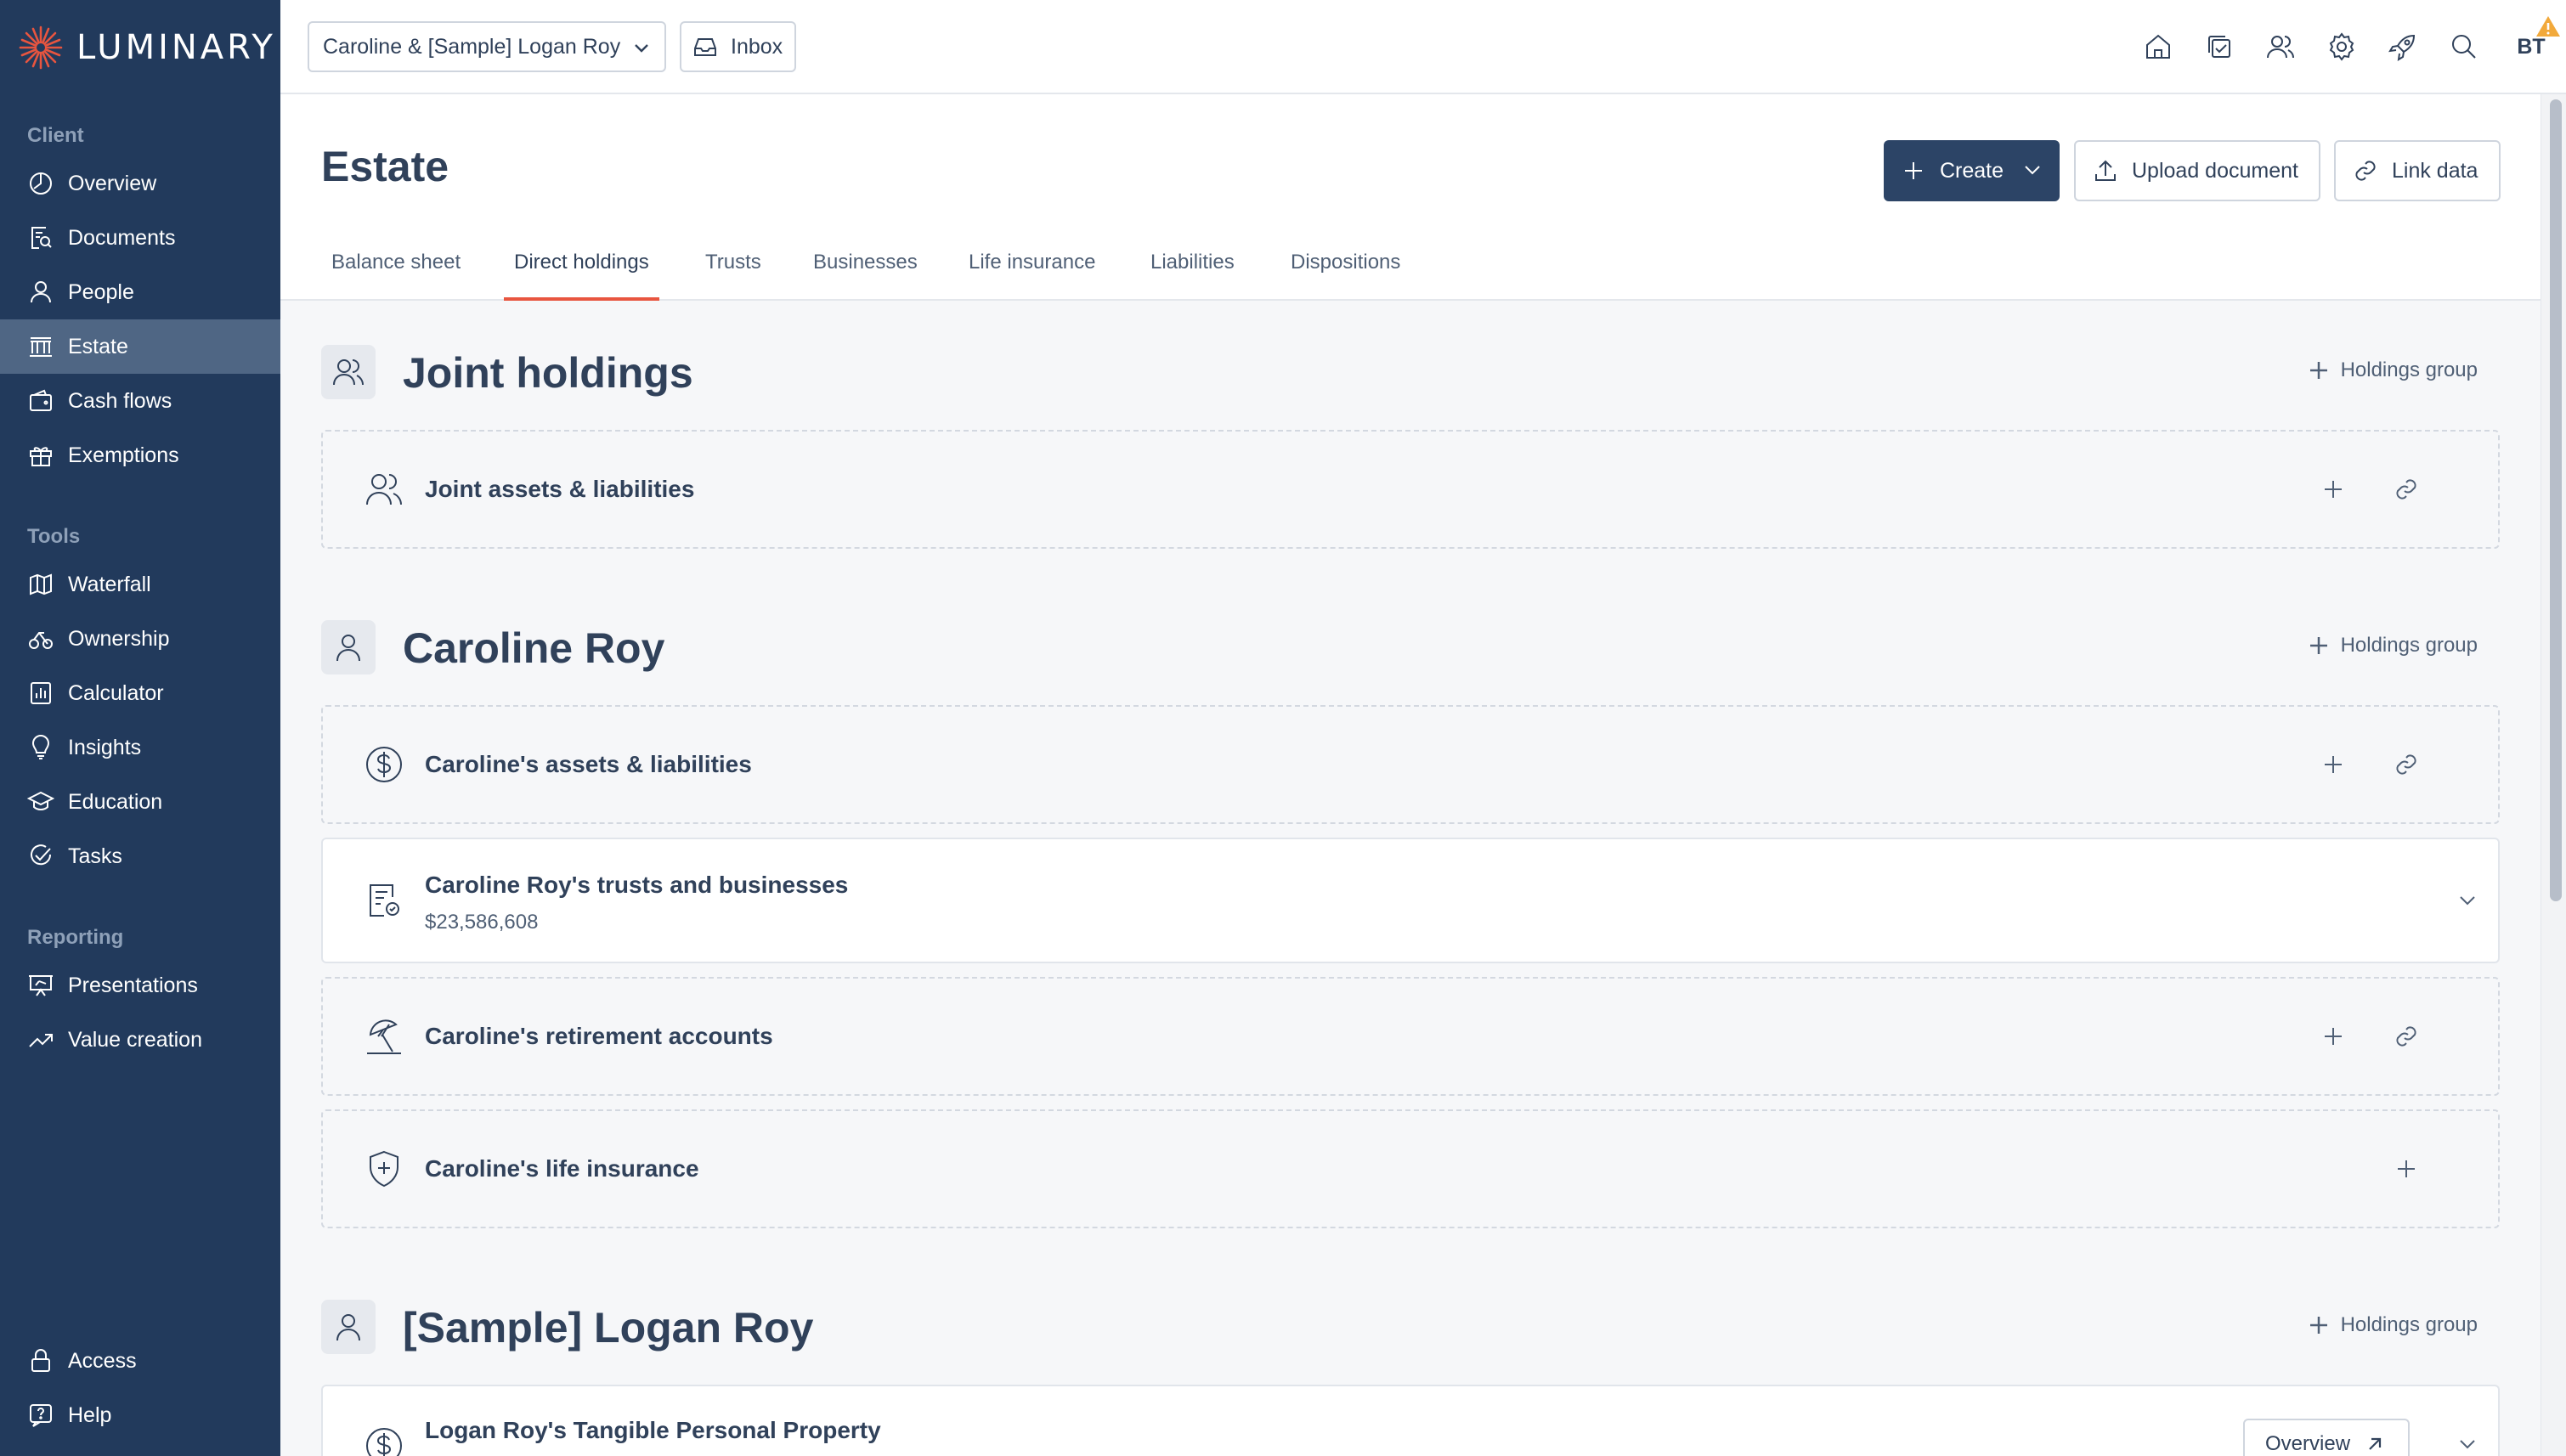 Image resolution: width=2566 pixels, height=1456 pixels. What do you see at coordinates (2556, 500) in the screenshot?
I see `scrollbar-thumb` at bounding box center [2556, 500].